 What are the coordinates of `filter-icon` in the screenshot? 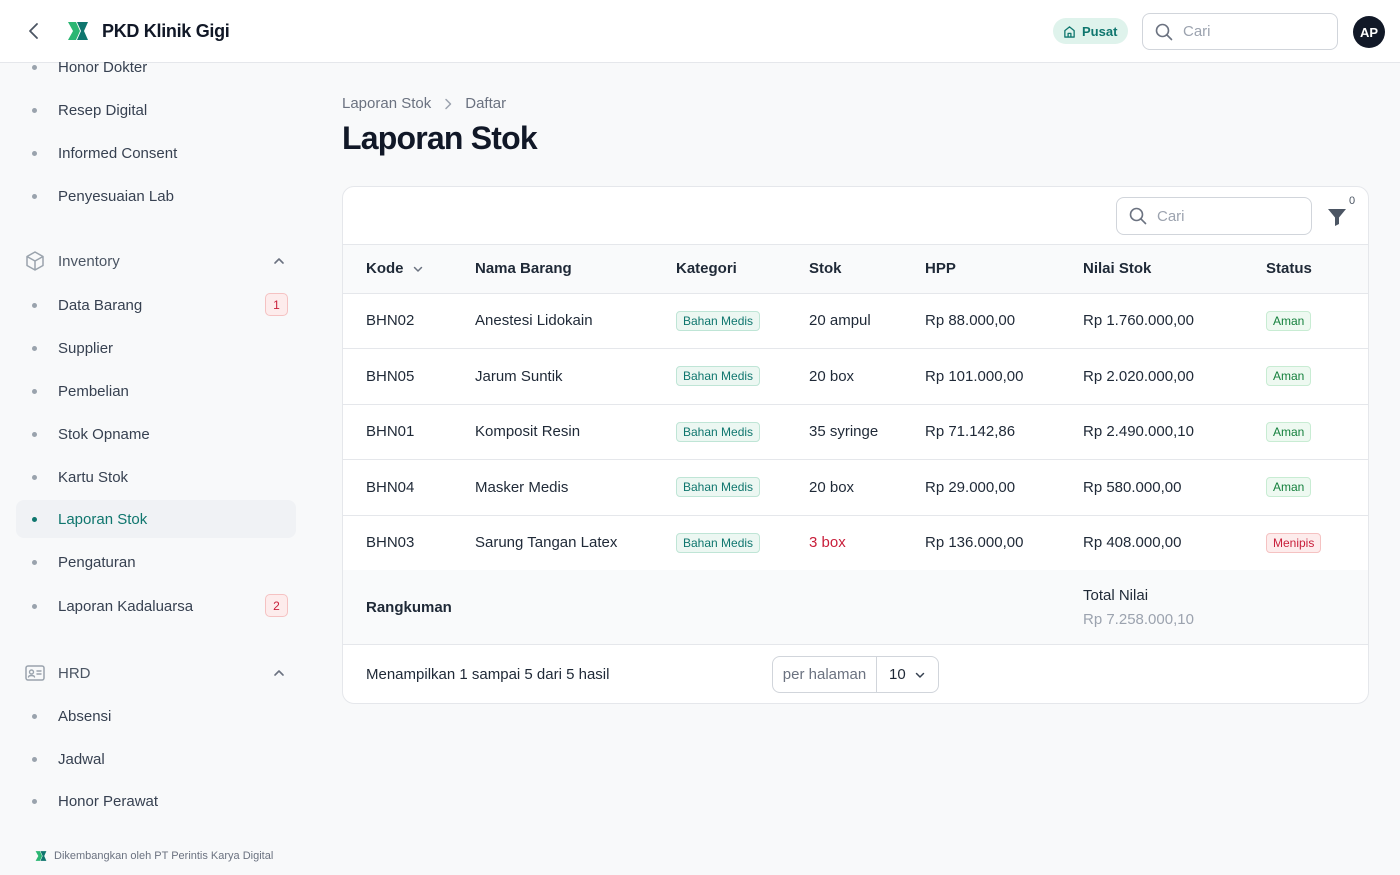 It's located at (1337, 217).